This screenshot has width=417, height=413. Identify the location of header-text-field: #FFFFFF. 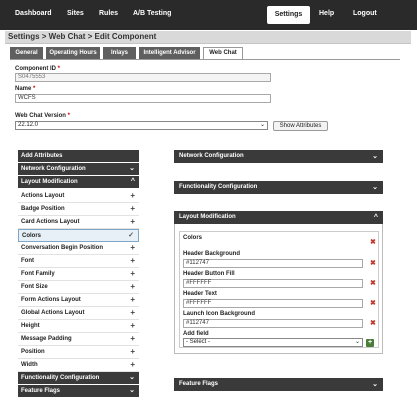
(273, 303).